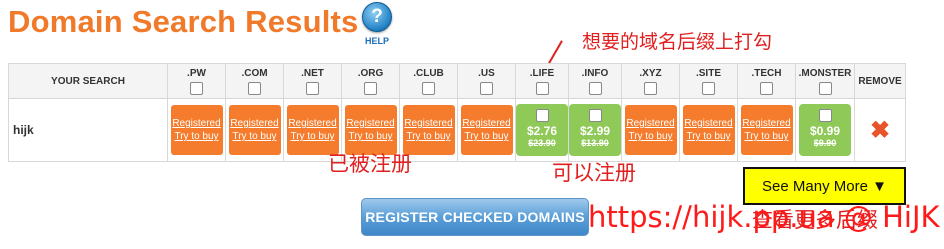  Describe the element at coordinates (880, 81) in the screenshot. I see `remove-header: REMOVE` at that location.